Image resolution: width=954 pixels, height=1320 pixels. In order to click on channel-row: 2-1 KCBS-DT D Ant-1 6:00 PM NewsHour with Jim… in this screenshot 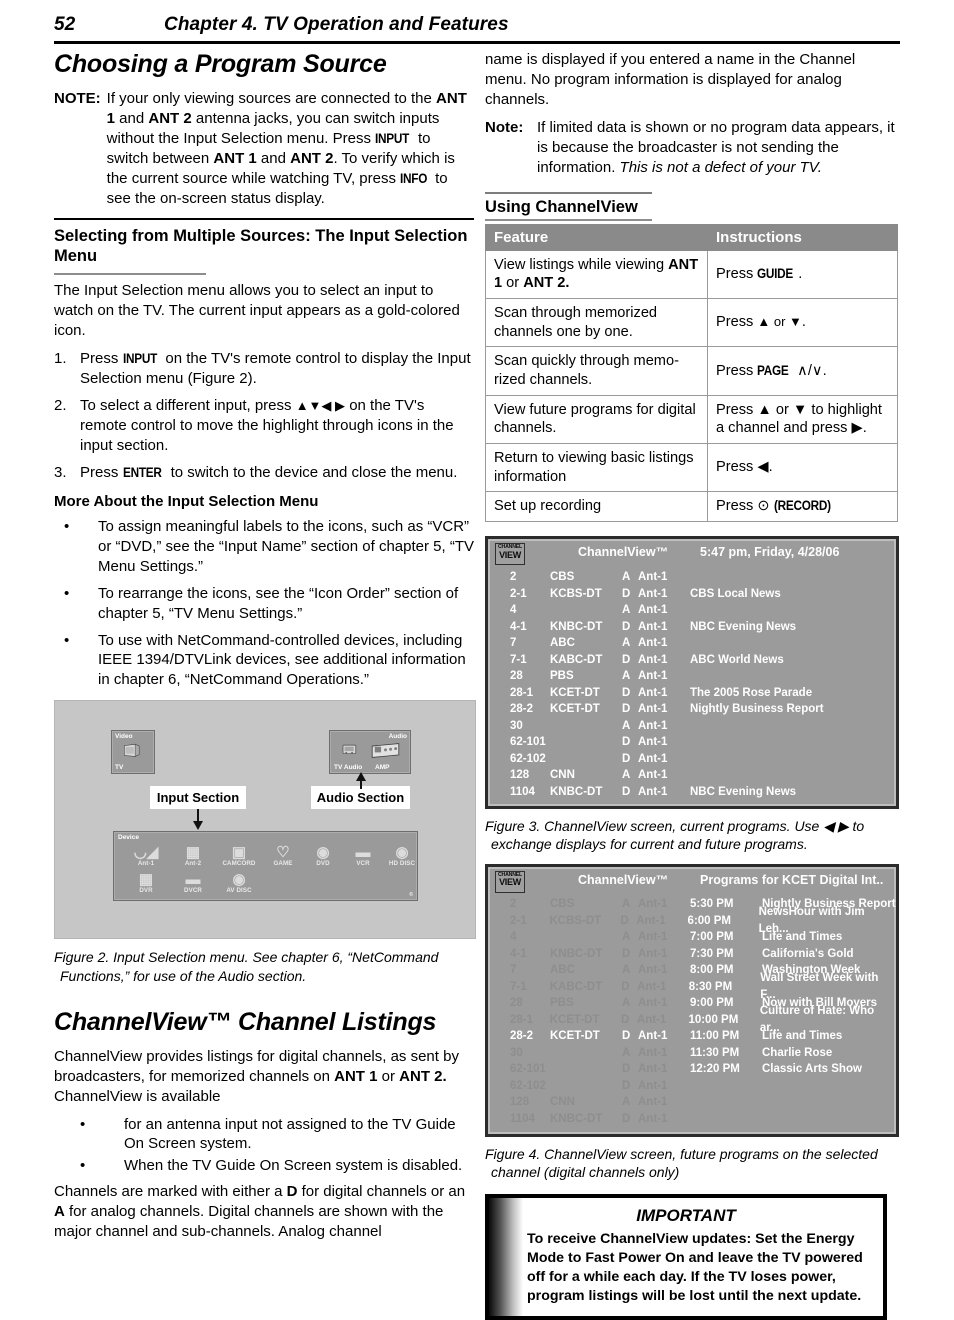, I will do `click(692, 920)`.